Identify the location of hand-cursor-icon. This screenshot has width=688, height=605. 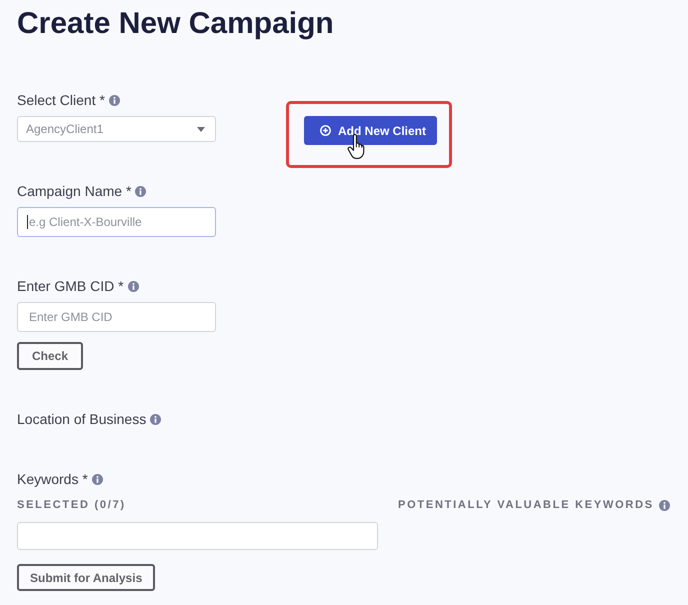
(356, 146).